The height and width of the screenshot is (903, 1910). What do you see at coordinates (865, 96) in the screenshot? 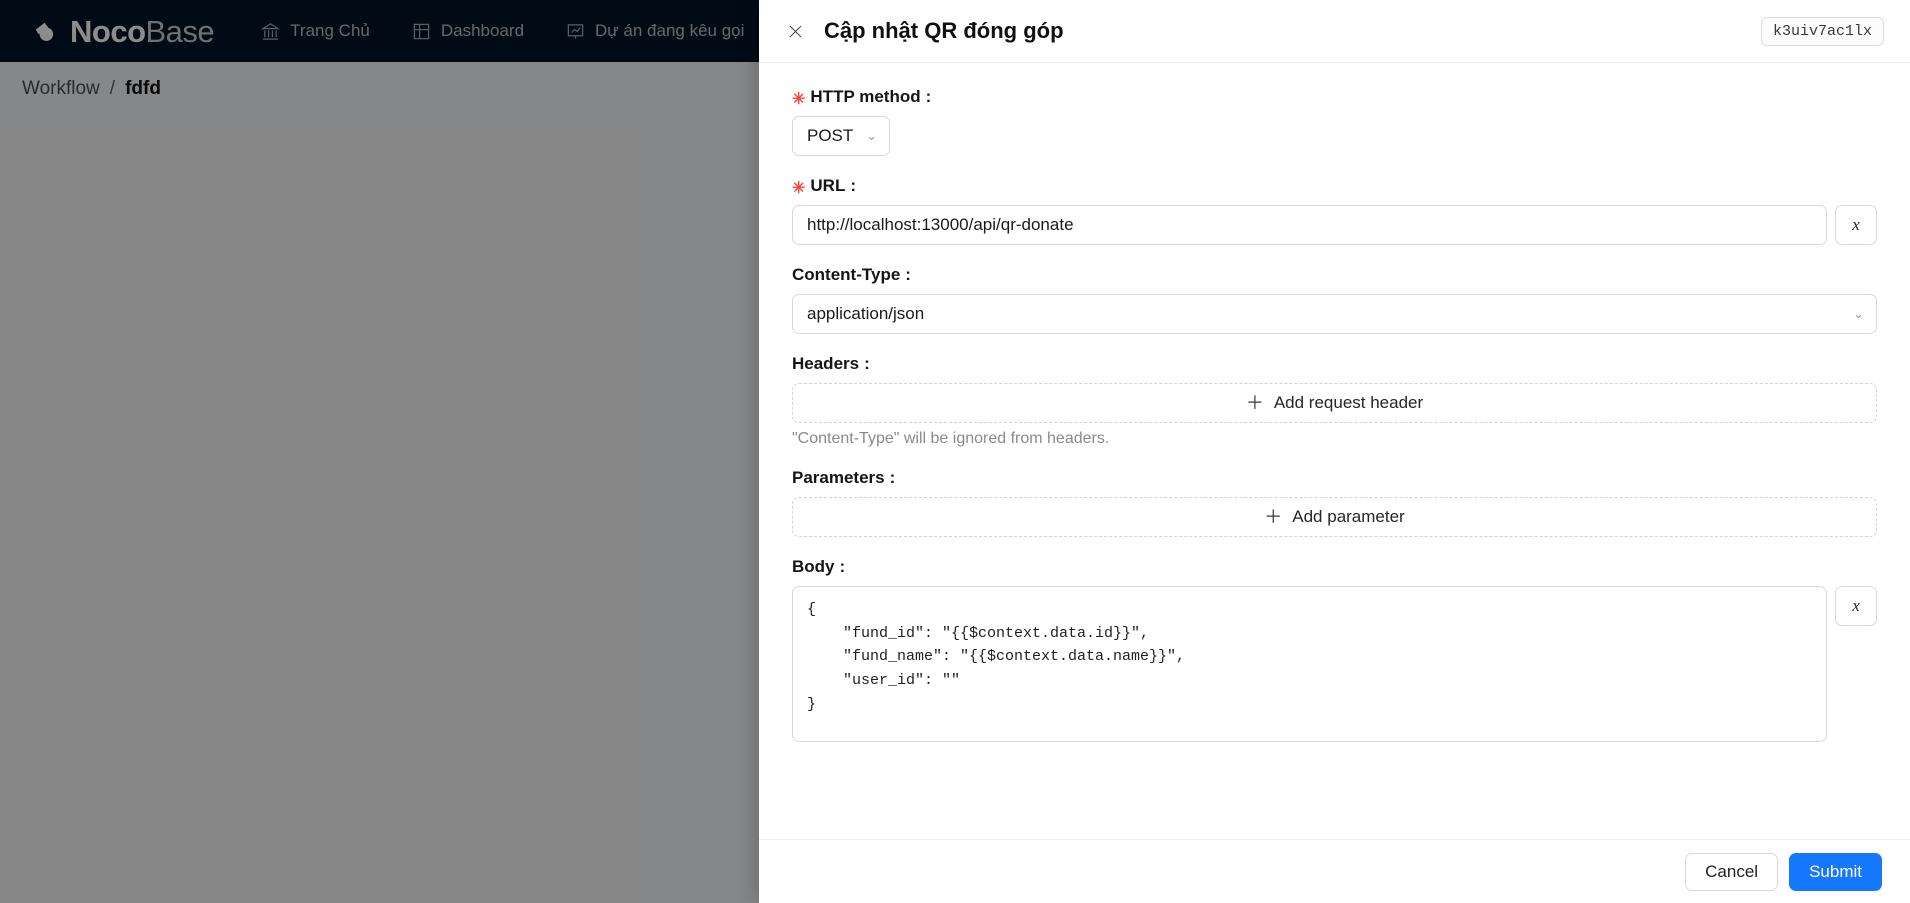
I see `label-text: HTTP method` at bounding box center [865, 96].